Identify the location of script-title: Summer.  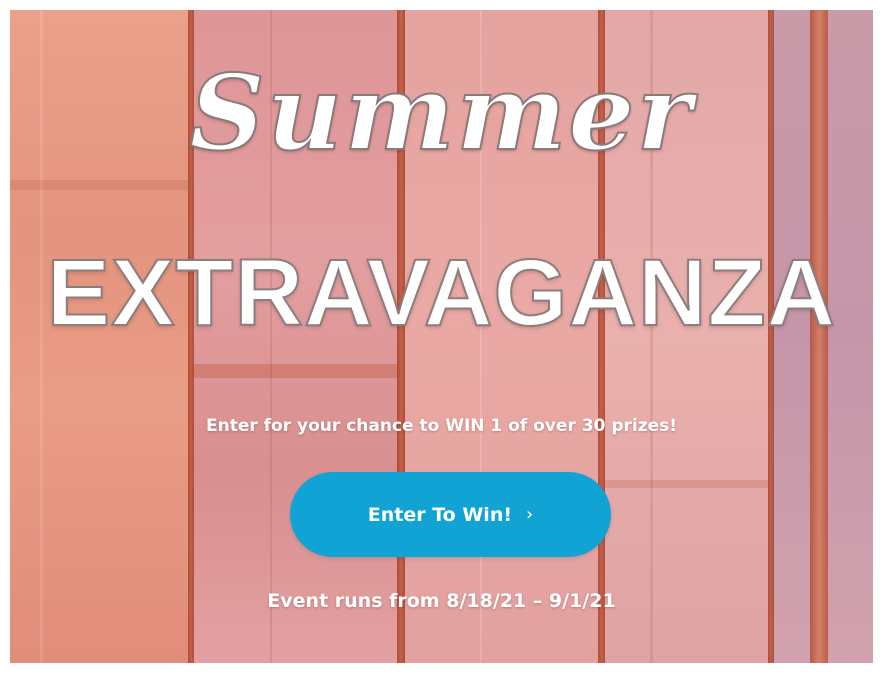
(441, 112).